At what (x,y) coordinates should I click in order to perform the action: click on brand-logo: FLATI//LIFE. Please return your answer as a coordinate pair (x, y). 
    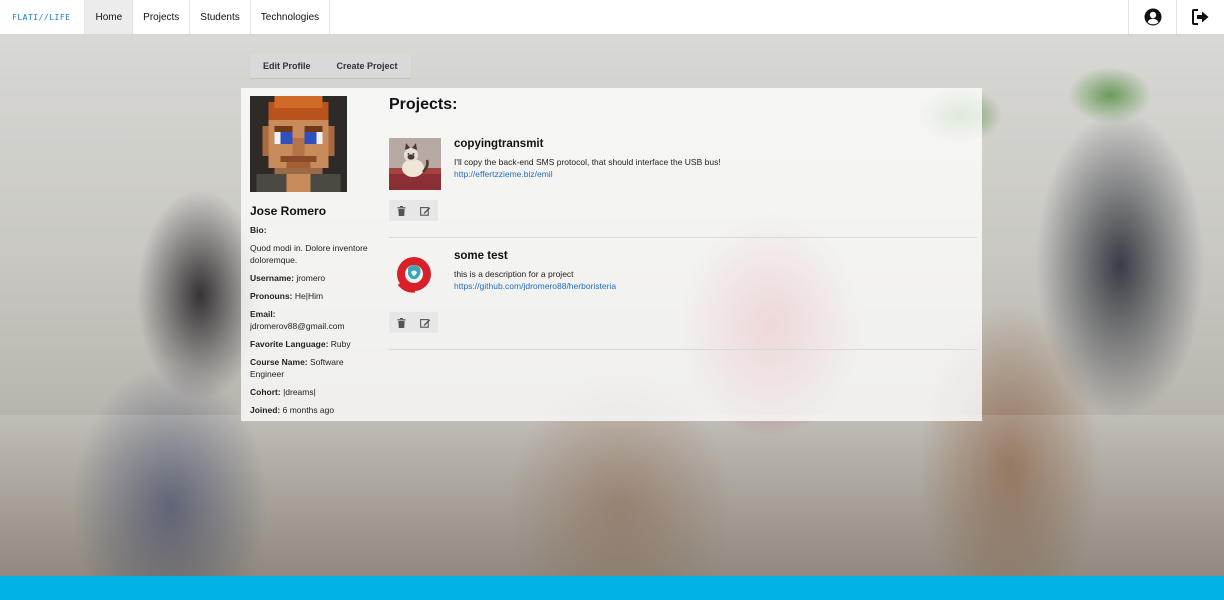
    Looking at the image, I should click on (43, 17).